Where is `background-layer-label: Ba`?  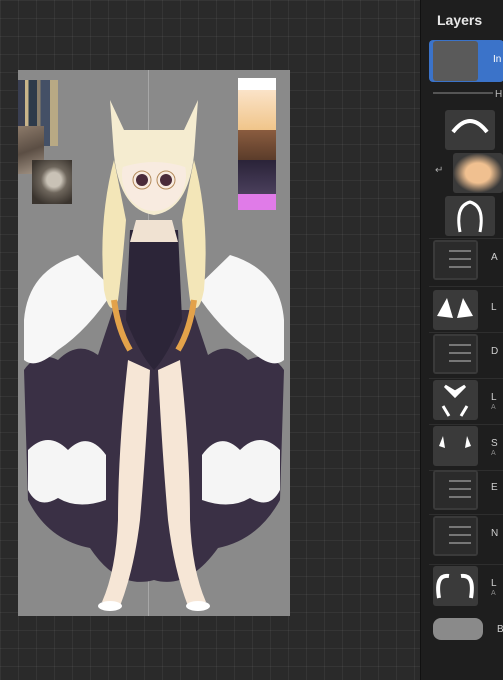 background-layer-label: Ba is located at coordinates (500, 629).